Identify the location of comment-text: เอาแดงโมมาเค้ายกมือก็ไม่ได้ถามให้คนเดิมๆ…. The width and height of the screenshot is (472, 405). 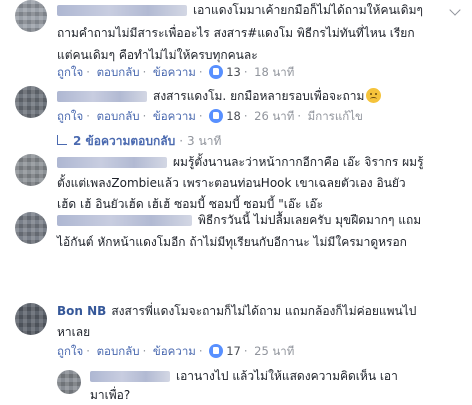
(240, 33).